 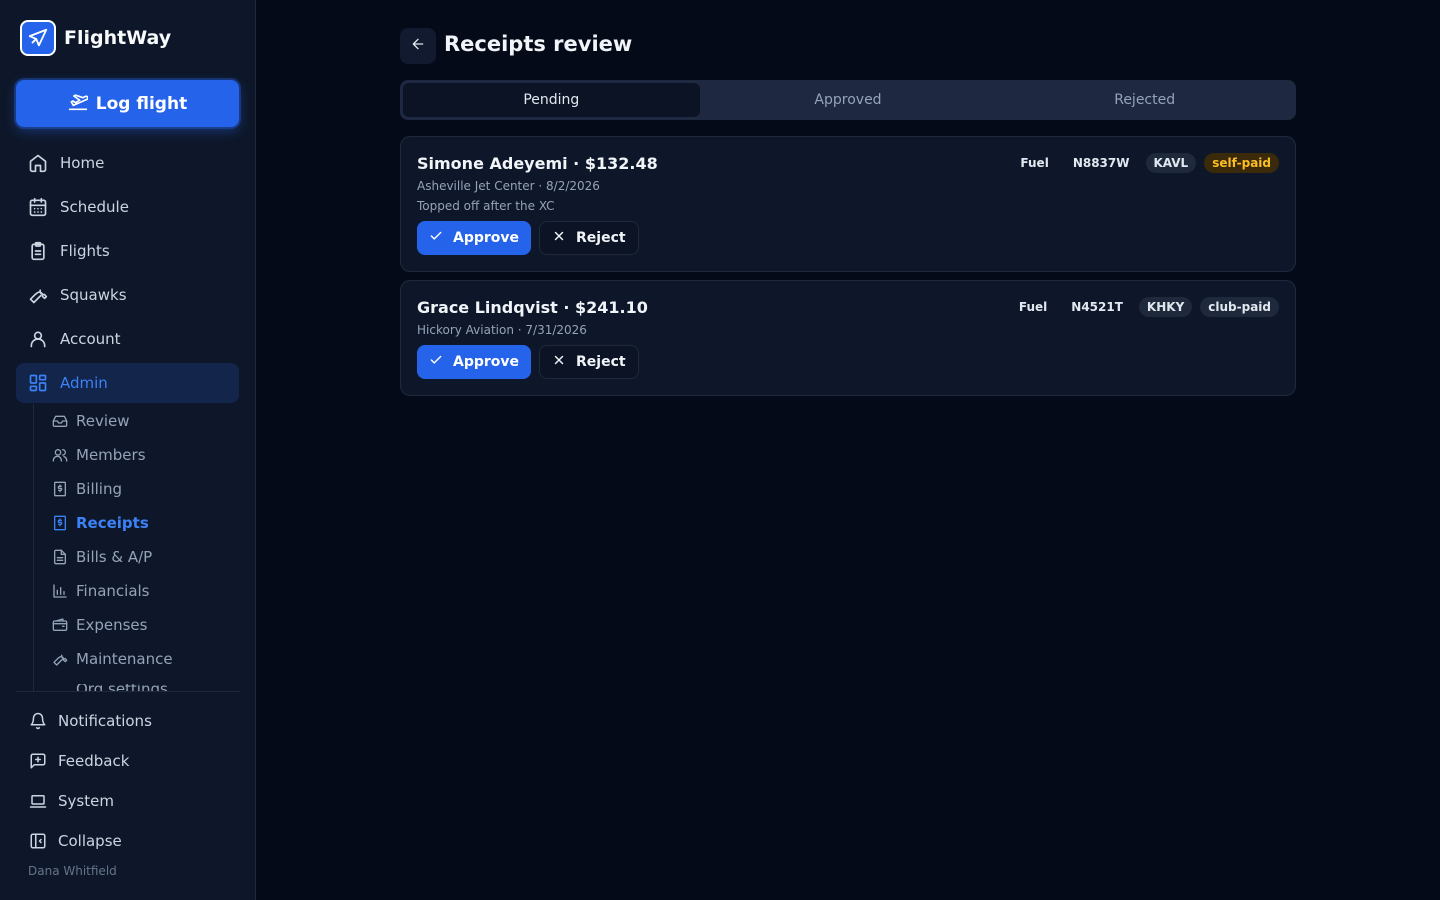 I want to click on nav-item-label: Account, so click(x=90, y=339).